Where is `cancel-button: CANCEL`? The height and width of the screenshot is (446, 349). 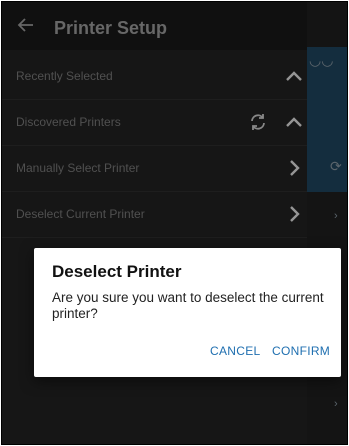 cancel-button: CANCEL is located at coordinates (235, 351).